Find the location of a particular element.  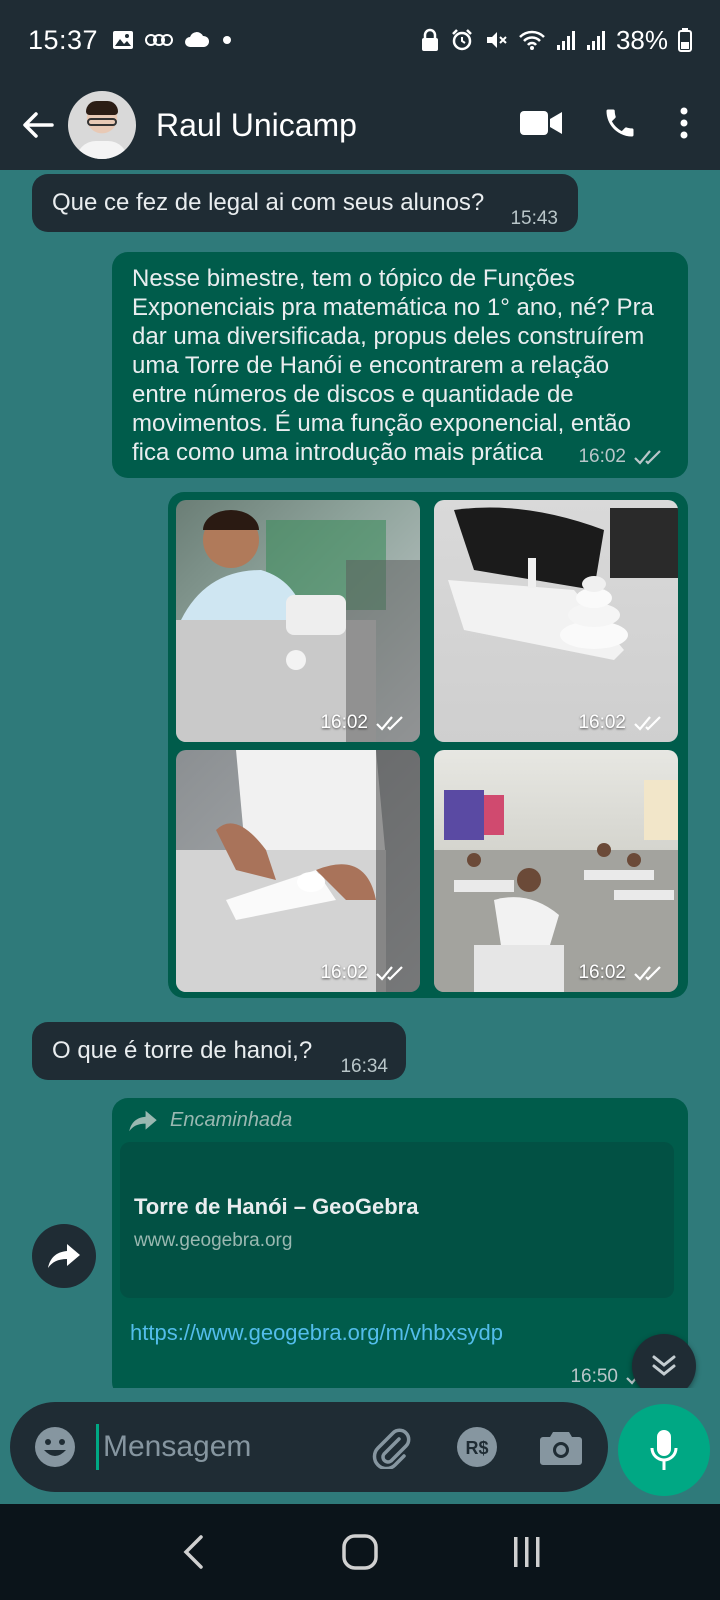

mic-button is located at coordinates (664, 1450).